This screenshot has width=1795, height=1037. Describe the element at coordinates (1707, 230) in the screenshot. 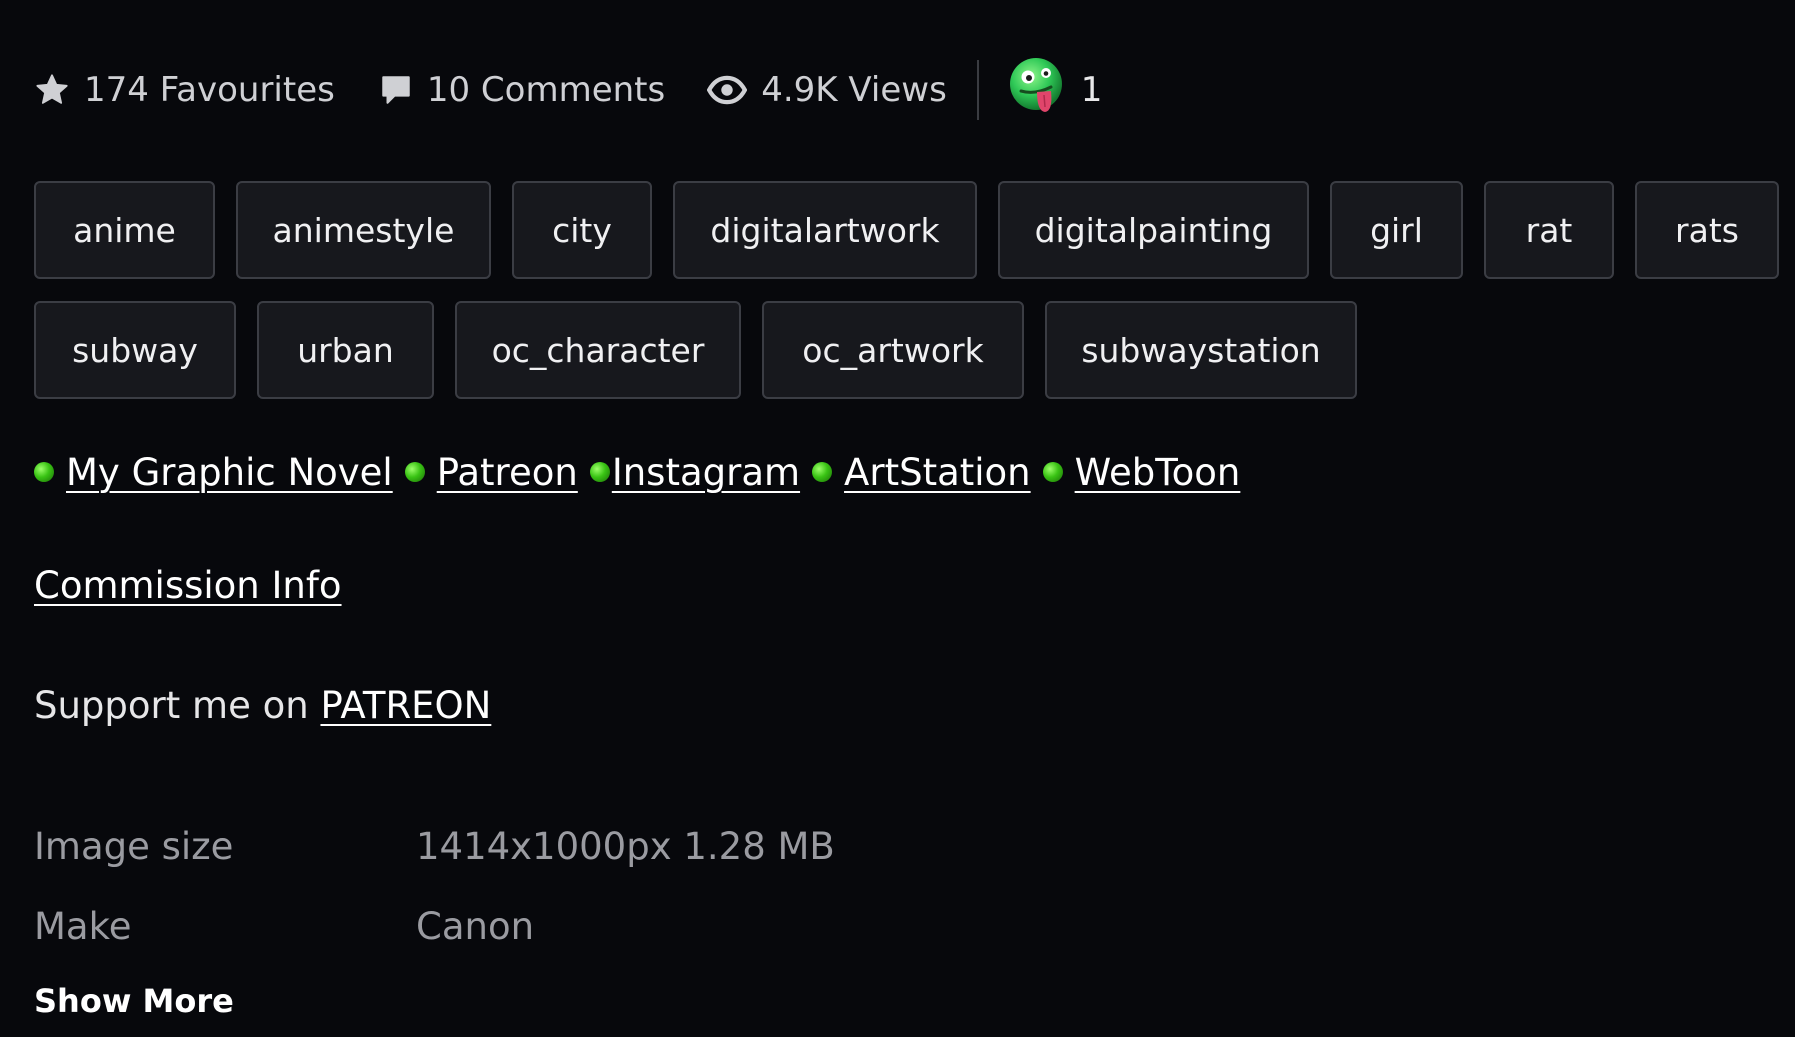

I see `tag-rats: rats` at that location.